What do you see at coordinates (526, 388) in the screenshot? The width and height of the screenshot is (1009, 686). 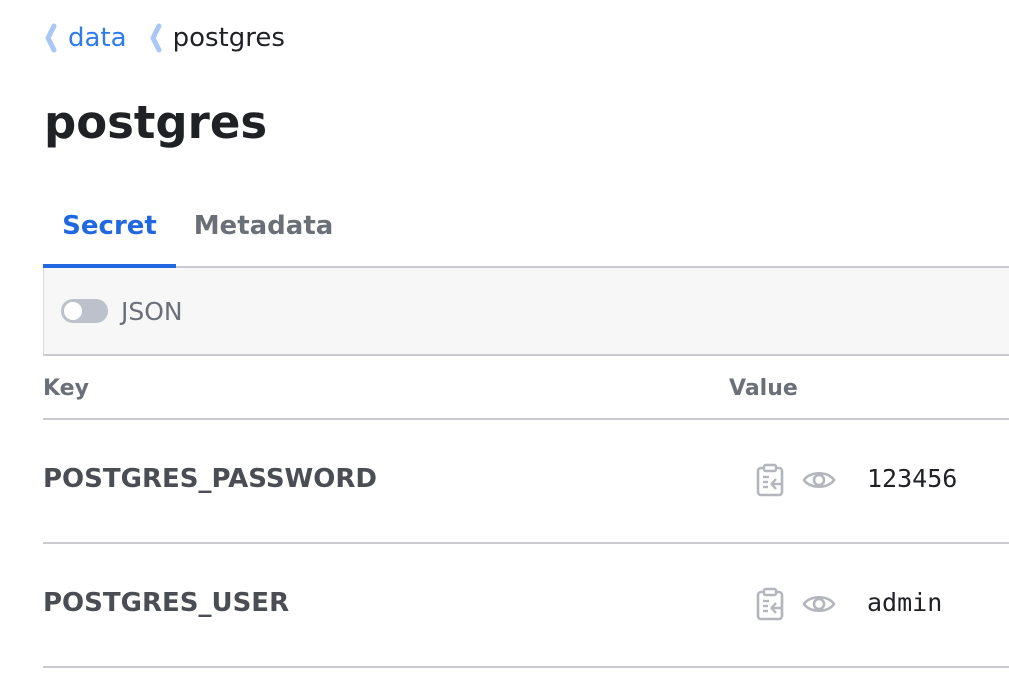 I see `table-header: Key Value` at bounding box center [526, 388].